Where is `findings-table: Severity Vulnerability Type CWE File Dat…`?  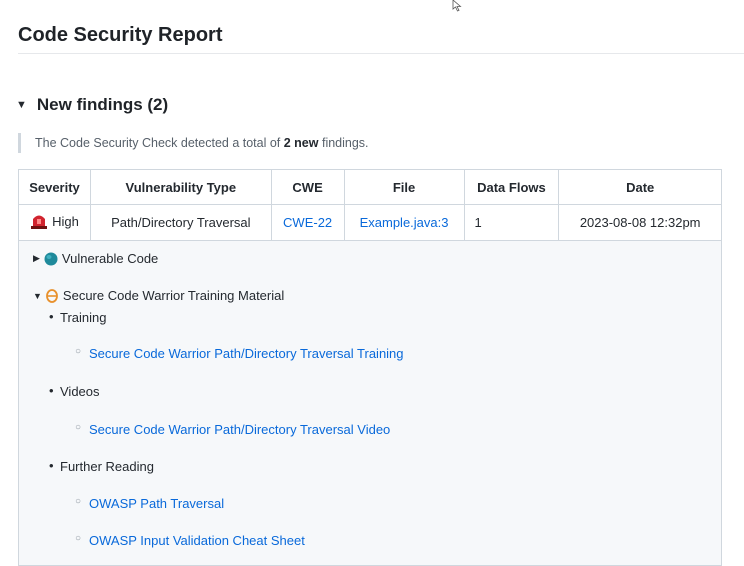
findings-table: Severity Vulnerability Type CWE File Dat… is located at coordinates (370, 205).